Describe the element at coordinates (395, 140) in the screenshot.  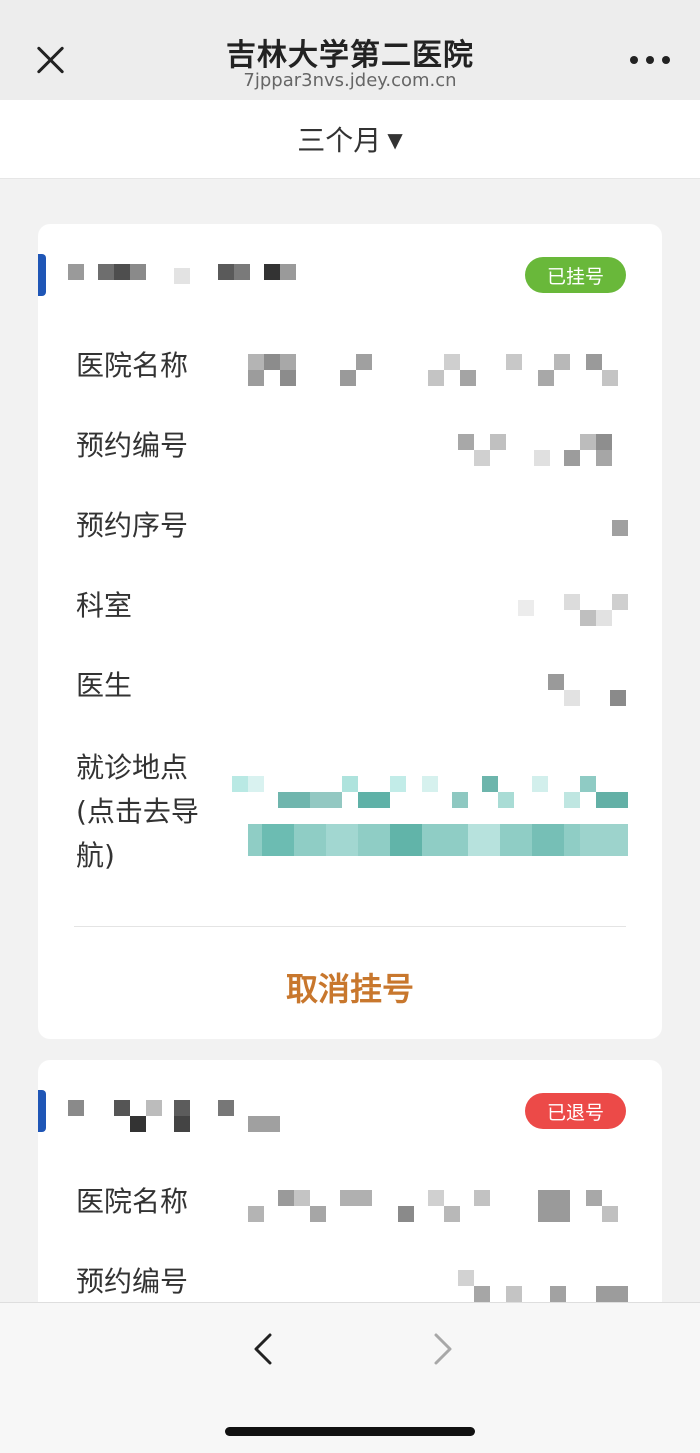
I see `caret-down-icon: ▼` at that location.